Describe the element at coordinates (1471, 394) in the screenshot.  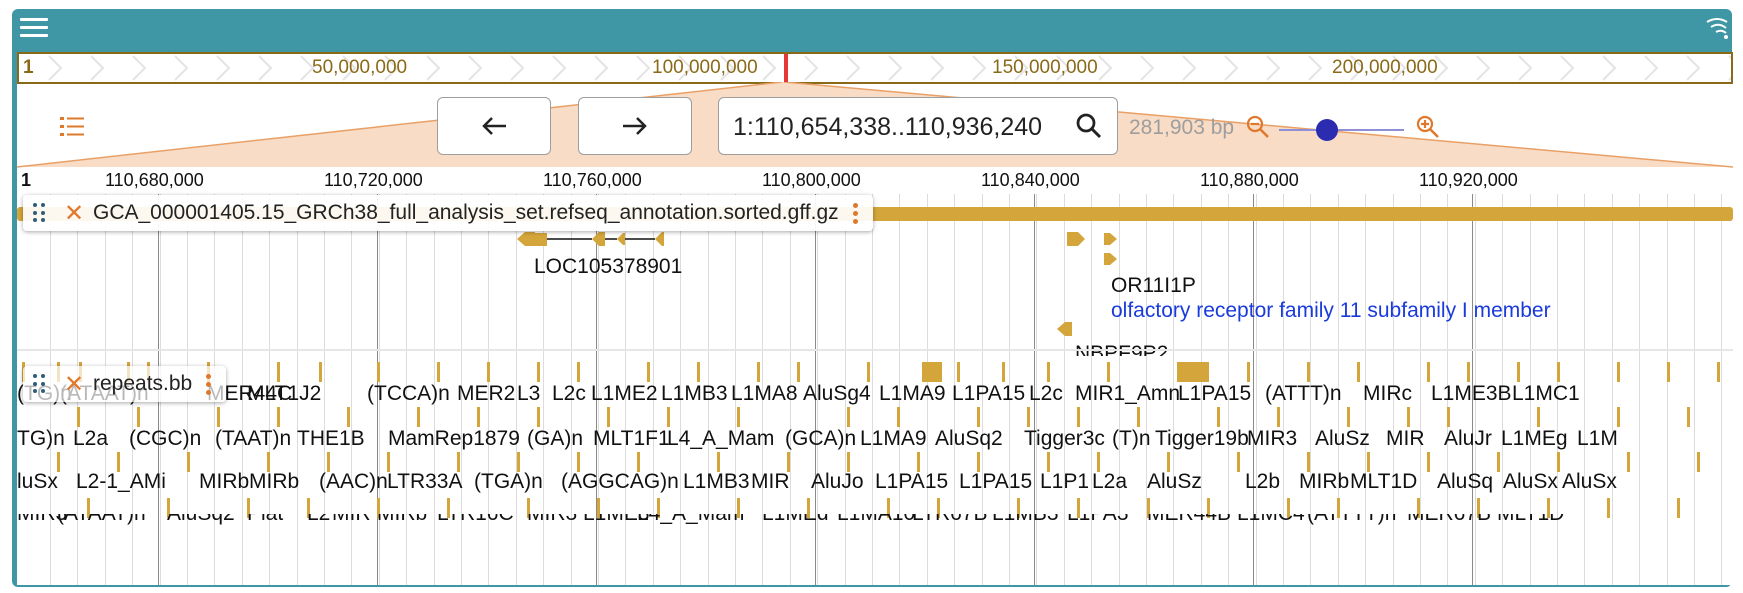
I see `repeat-label: L1ME3B` at that location.